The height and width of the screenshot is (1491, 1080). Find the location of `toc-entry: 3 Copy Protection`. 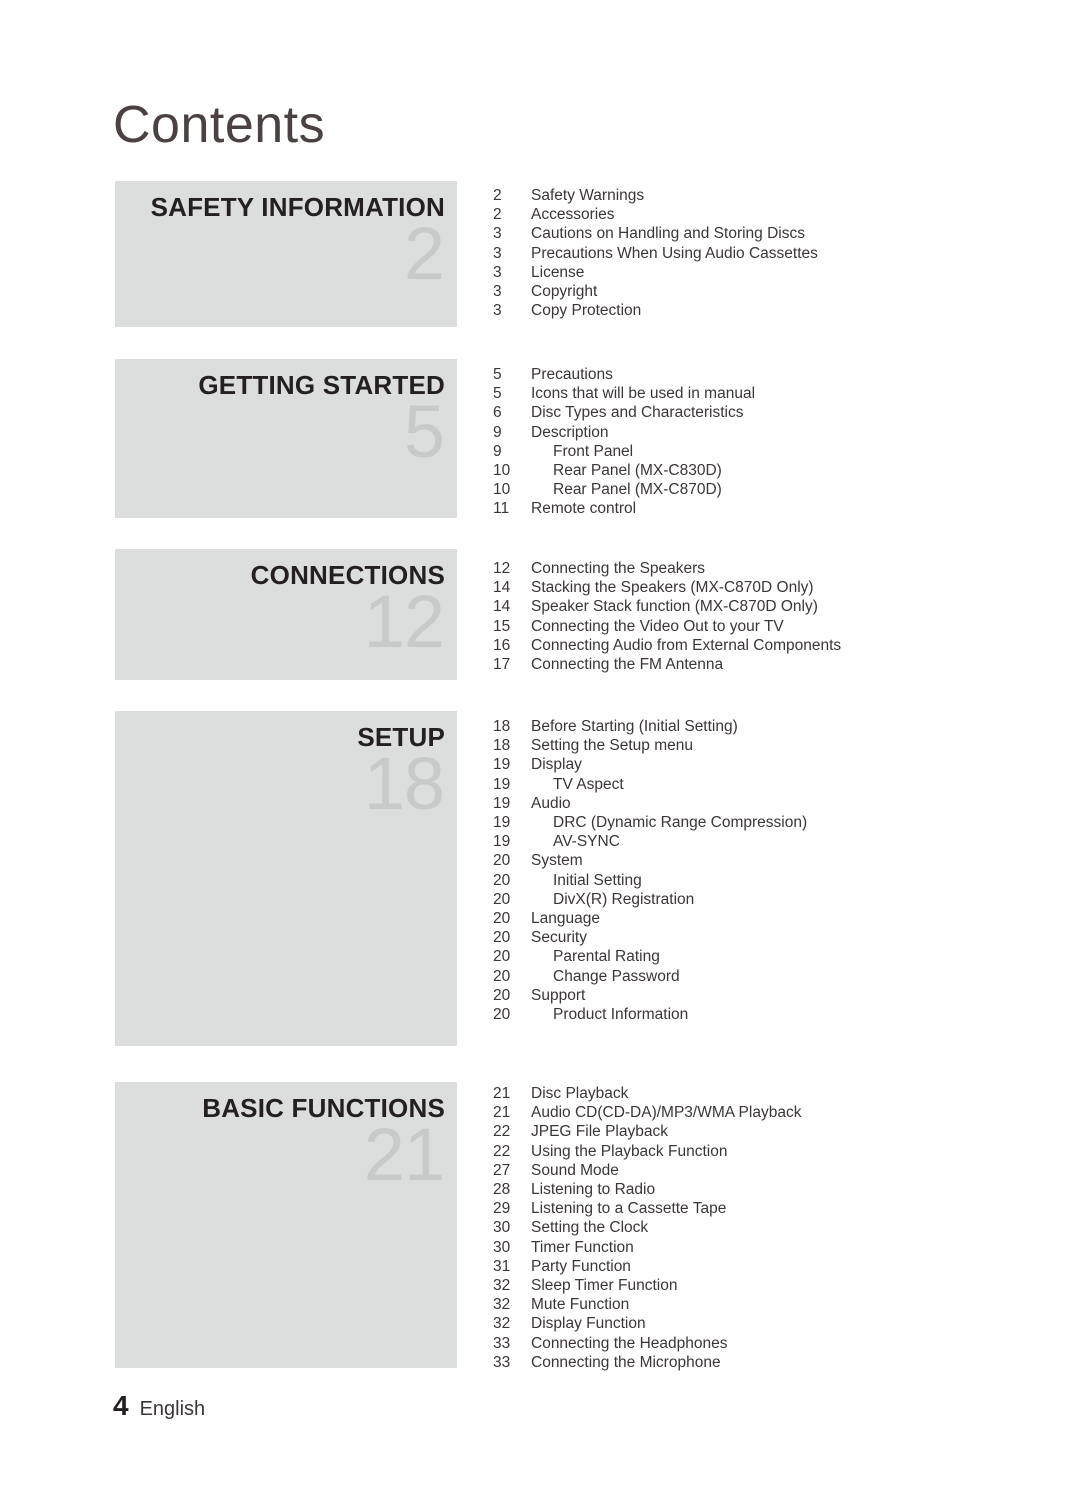

toc-entry: 3 Copy Protection is located at coordinates (773, 310).